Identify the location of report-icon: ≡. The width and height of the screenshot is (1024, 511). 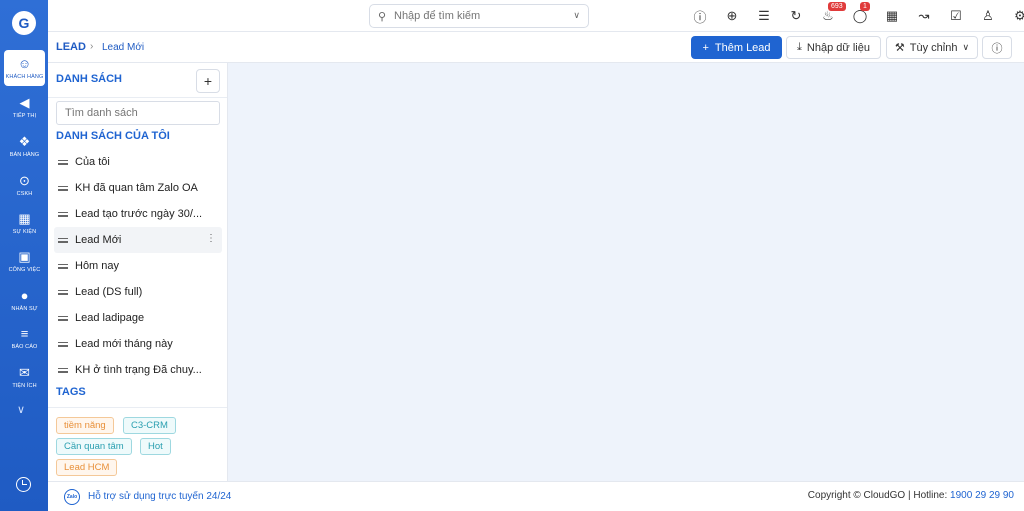
(24, 333).